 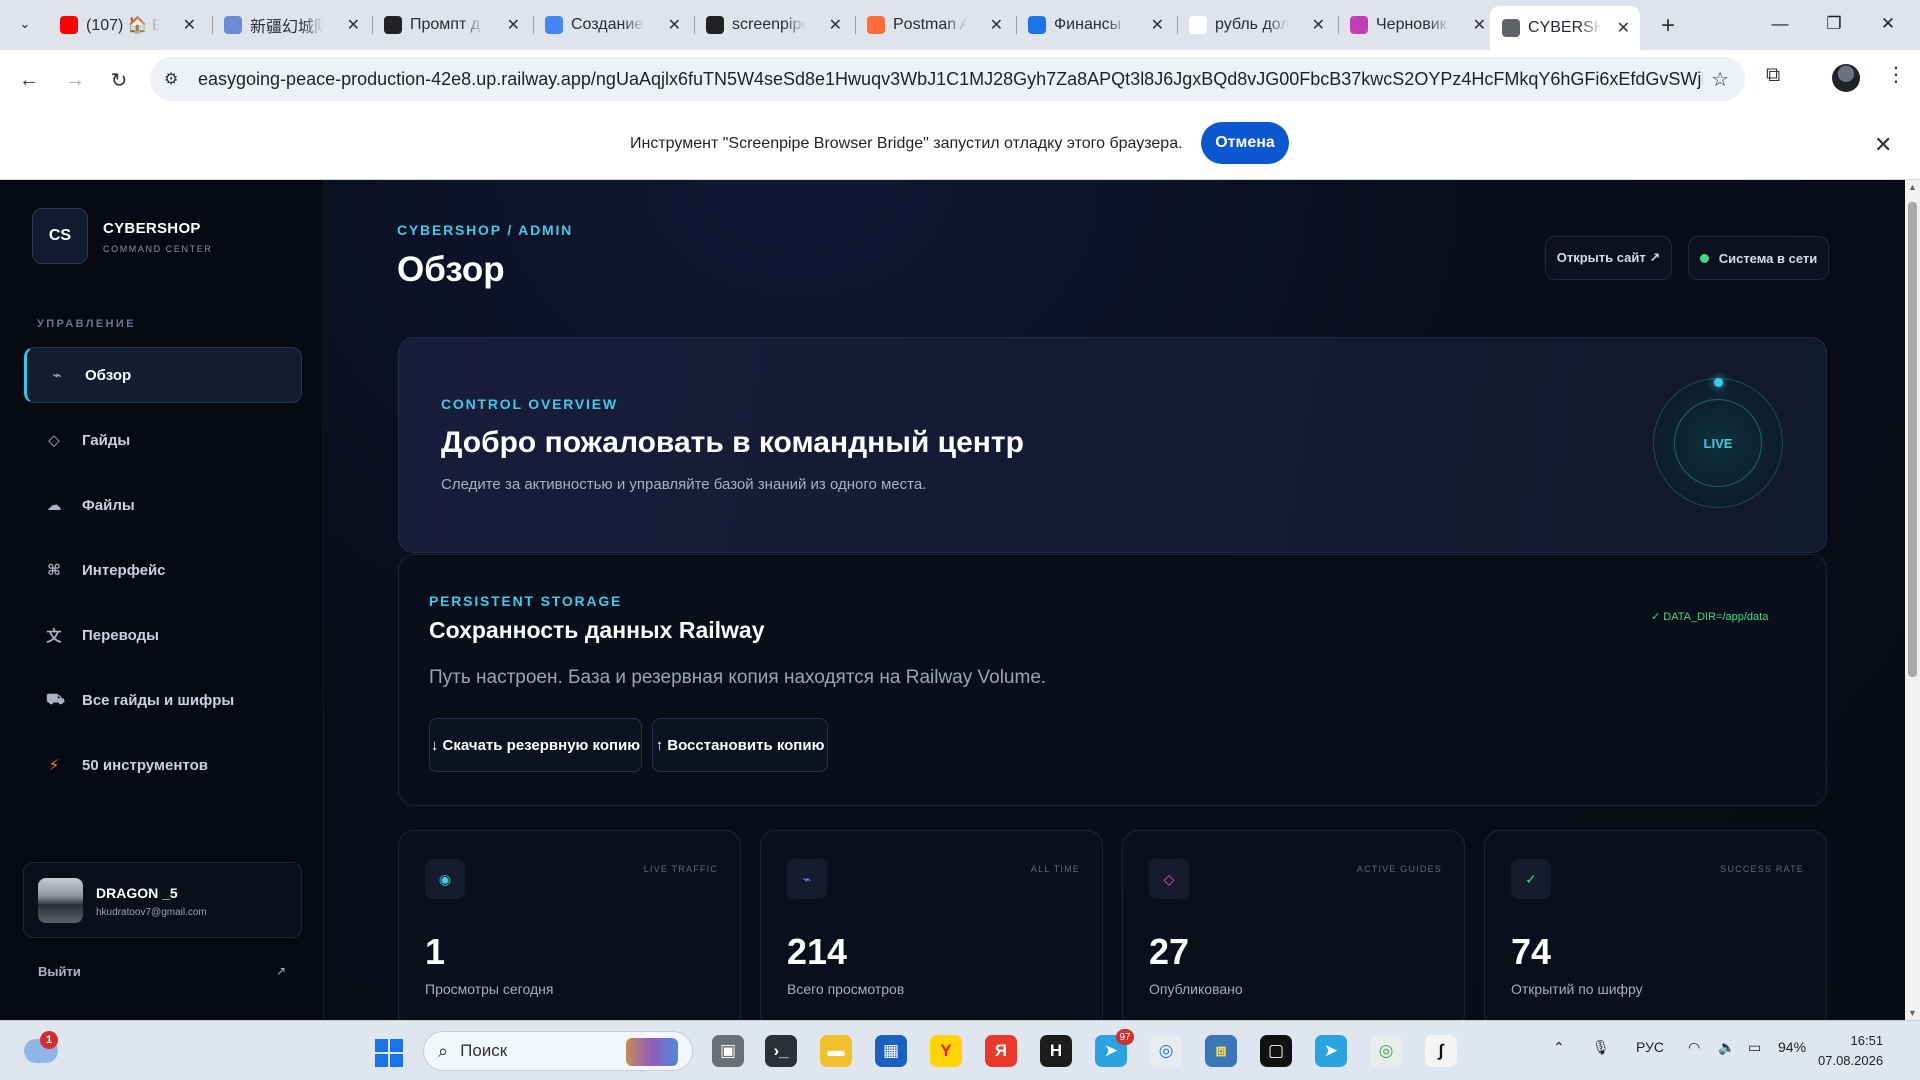 What do you see at coordinates (740, 745) in the screenshot?
I see `restore-backup-button: ↑ Восстановить копию` at bounding box center [740, 745].